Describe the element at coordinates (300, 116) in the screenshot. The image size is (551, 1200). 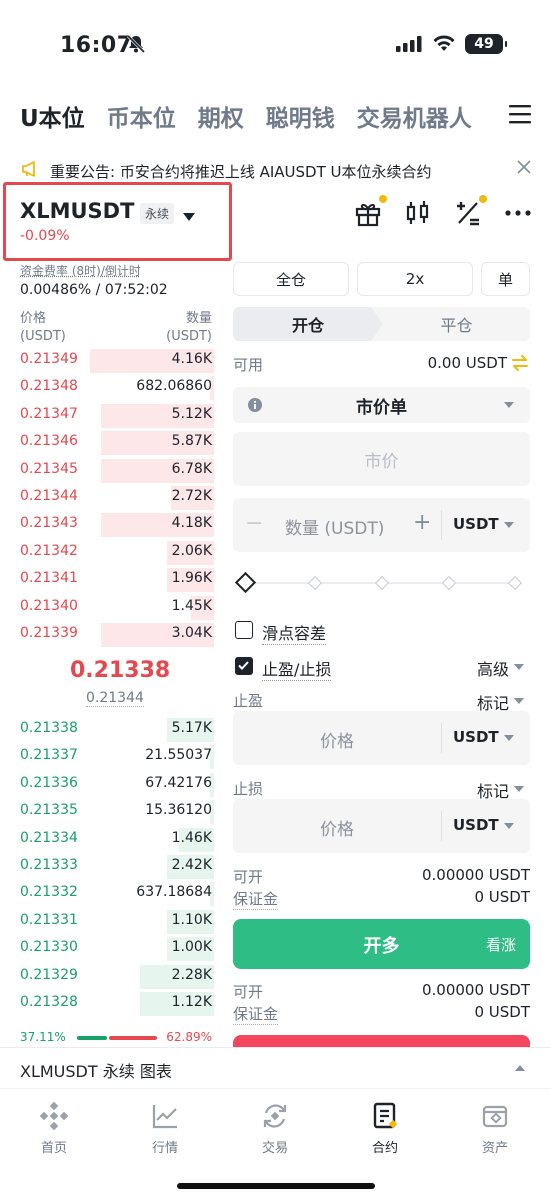
I see `tab-smart-money: 聪明钱` at that location.